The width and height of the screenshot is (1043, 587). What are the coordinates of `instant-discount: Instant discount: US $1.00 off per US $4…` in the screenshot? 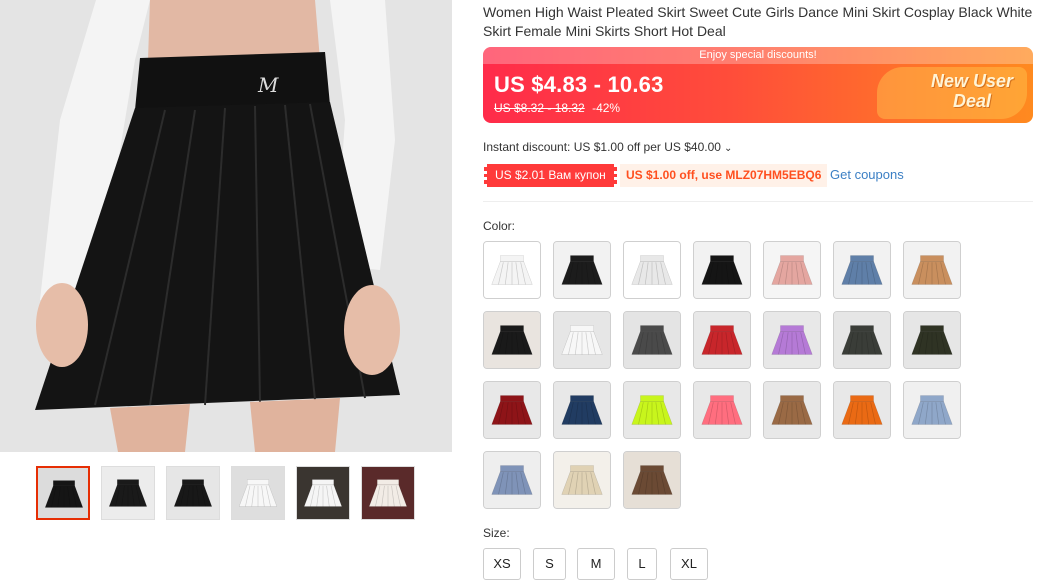 It's located at (607, 147).